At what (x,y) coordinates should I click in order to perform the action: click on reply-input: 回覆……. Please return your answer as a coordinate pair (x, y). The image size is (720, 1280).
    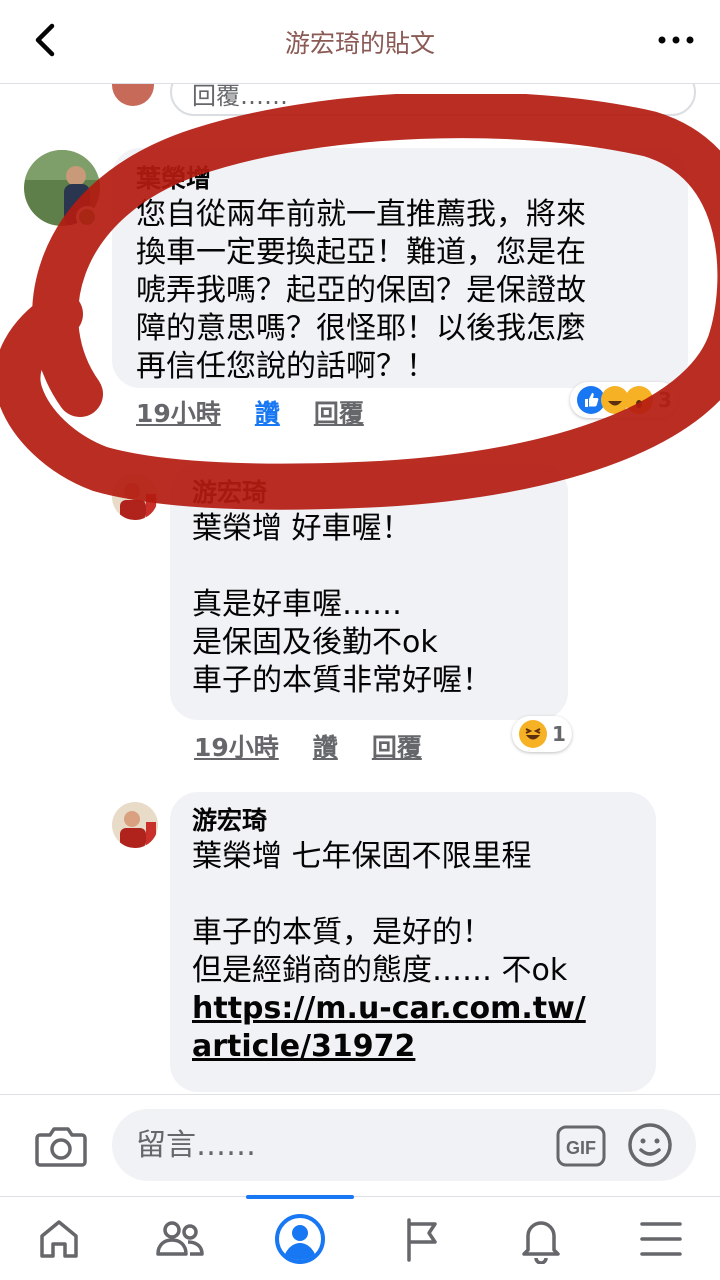
    Looking at the image, I should click on (433, 100).